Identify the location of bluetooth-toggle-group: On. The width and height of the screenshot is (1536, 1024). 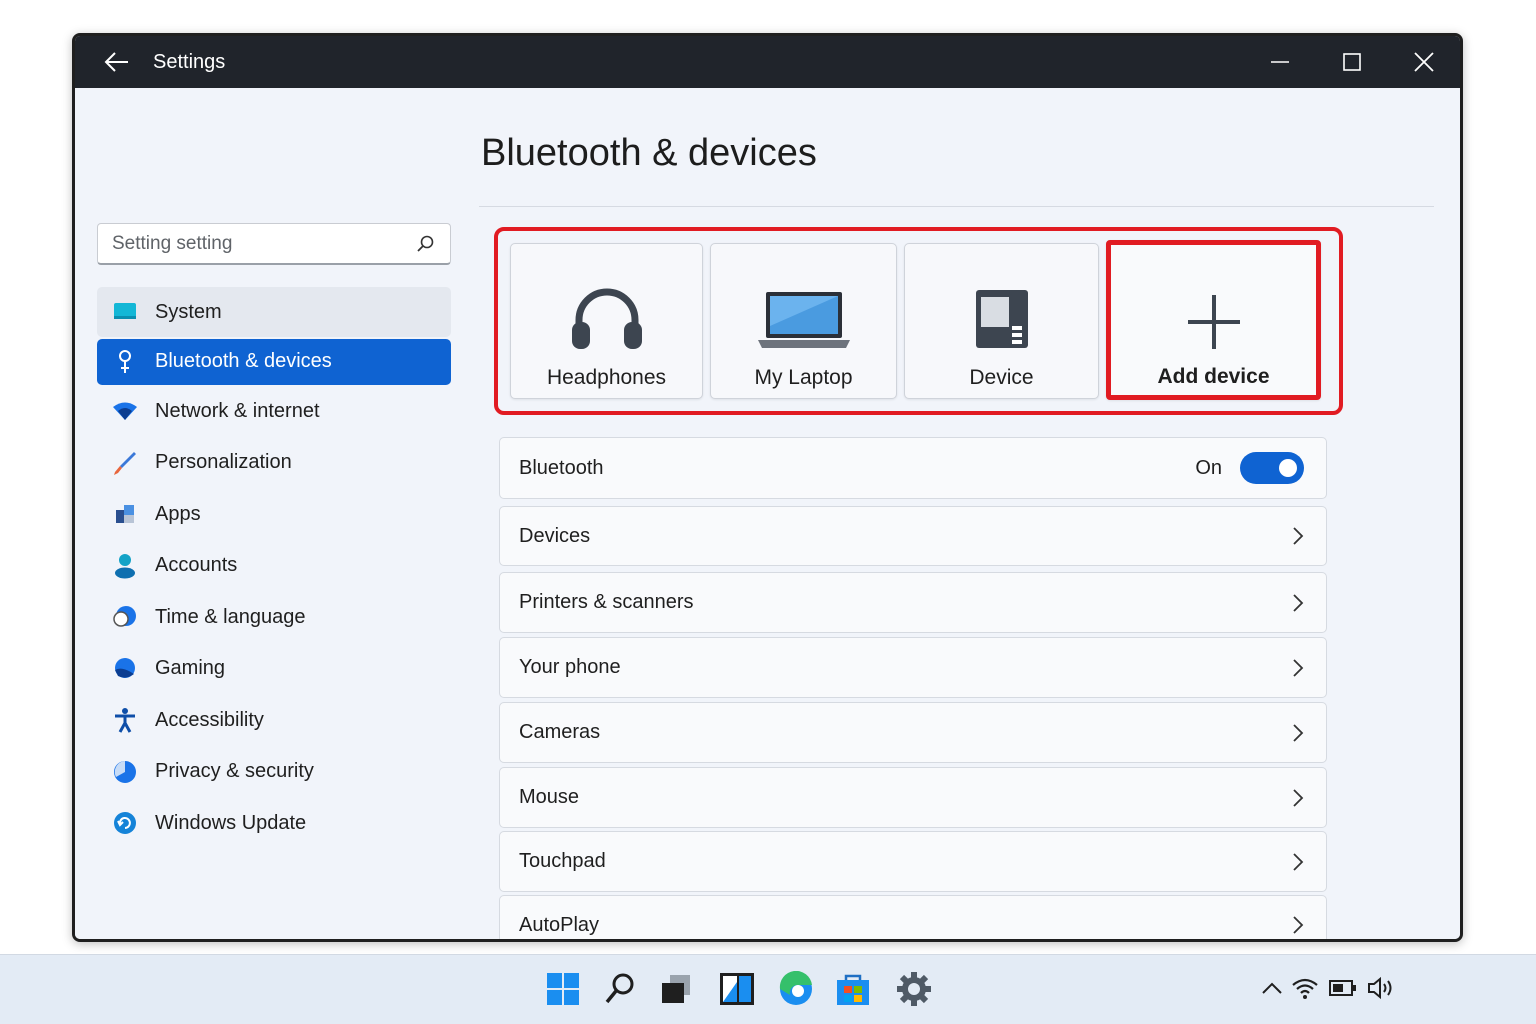
(1249, 468).